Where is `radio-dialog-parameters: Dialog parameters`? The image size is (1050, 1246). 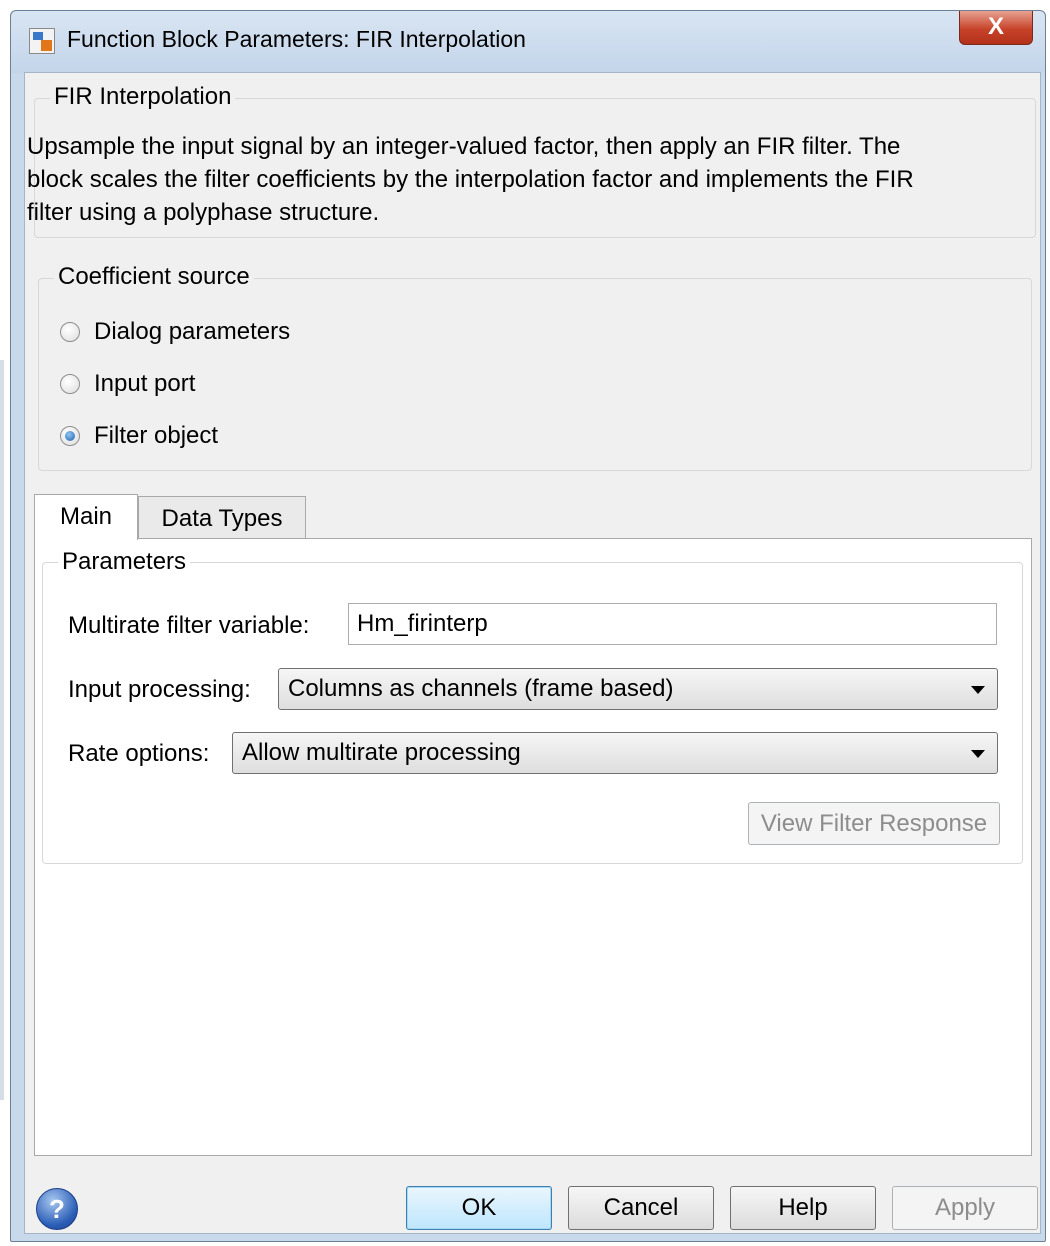 radio-dialog-parameters: Dialog parameters is located at coordinates (175, 332).